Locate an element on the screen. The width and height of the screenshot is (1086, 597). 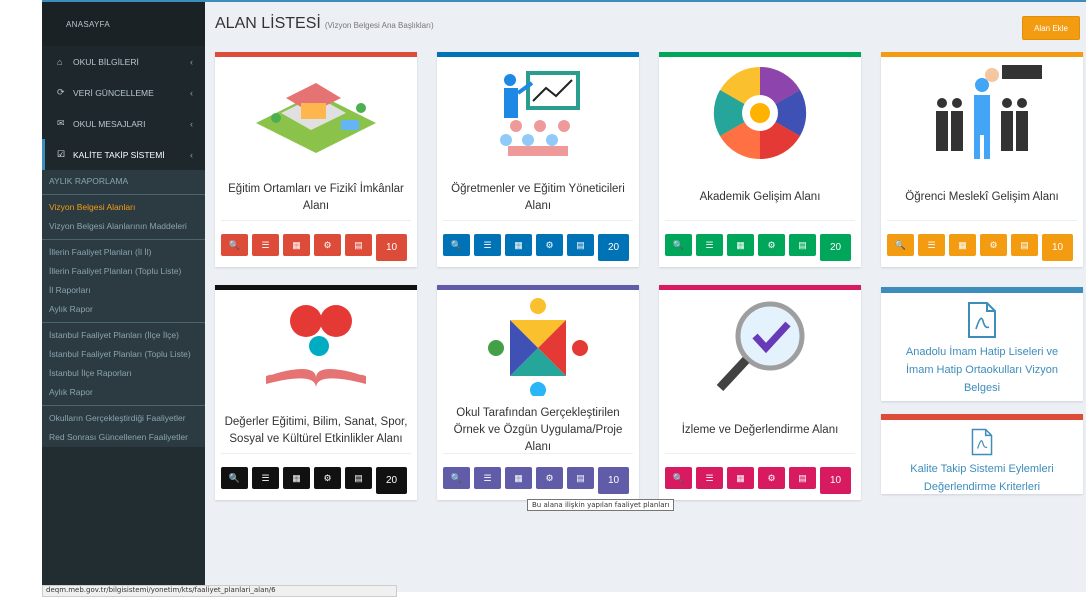
sidebar-menu-item: ✉ OKUL MESAJLARI ‹ is located at coordinates (123, 123).